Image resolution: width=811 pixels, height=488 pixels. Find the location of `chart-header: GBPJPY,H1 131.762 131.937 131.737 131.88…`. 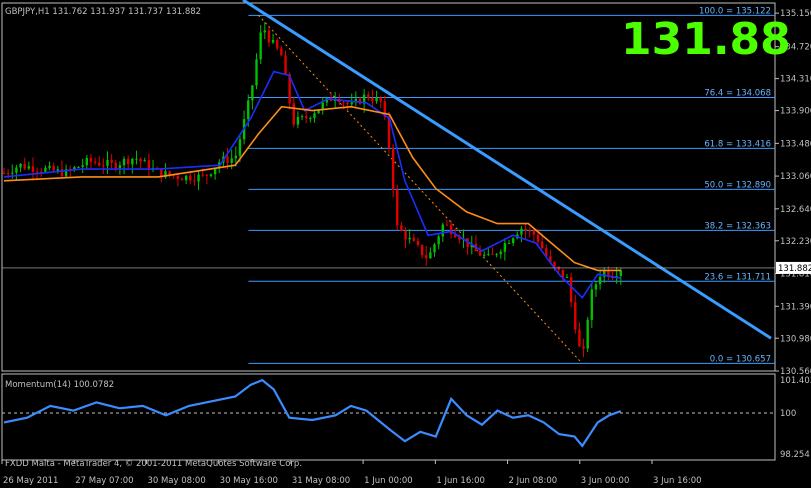

chart-header: GBPJPY,H1 131.762 131.937 131.737 131.88… is located at coordinates (103, 12).